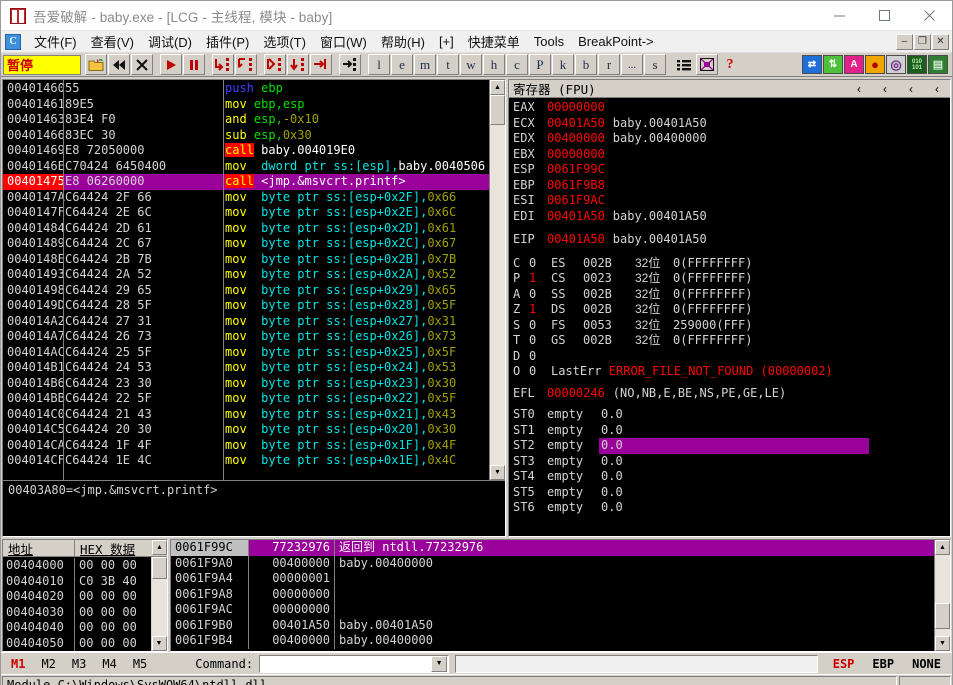 This screenshot has height=685, width=953. What do you see at coordinates (109, 664) in the screenshot?
I see `memo-tag-m4: M4` at bounding box center [109, 664].